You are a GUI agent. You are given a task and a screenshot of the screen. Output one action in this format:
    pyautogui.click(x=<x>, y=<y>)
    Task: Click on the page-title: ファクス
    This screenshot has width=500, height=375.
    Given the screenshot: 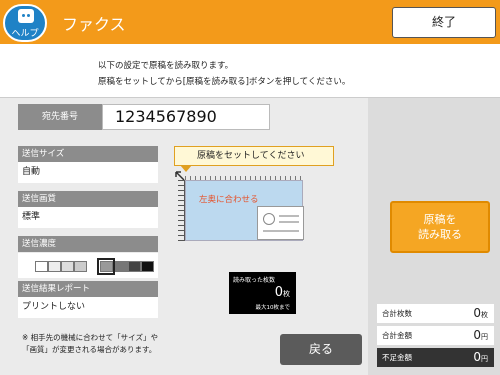 What is the action you would take?
    pyautogui.click(x=94, y=24)
    